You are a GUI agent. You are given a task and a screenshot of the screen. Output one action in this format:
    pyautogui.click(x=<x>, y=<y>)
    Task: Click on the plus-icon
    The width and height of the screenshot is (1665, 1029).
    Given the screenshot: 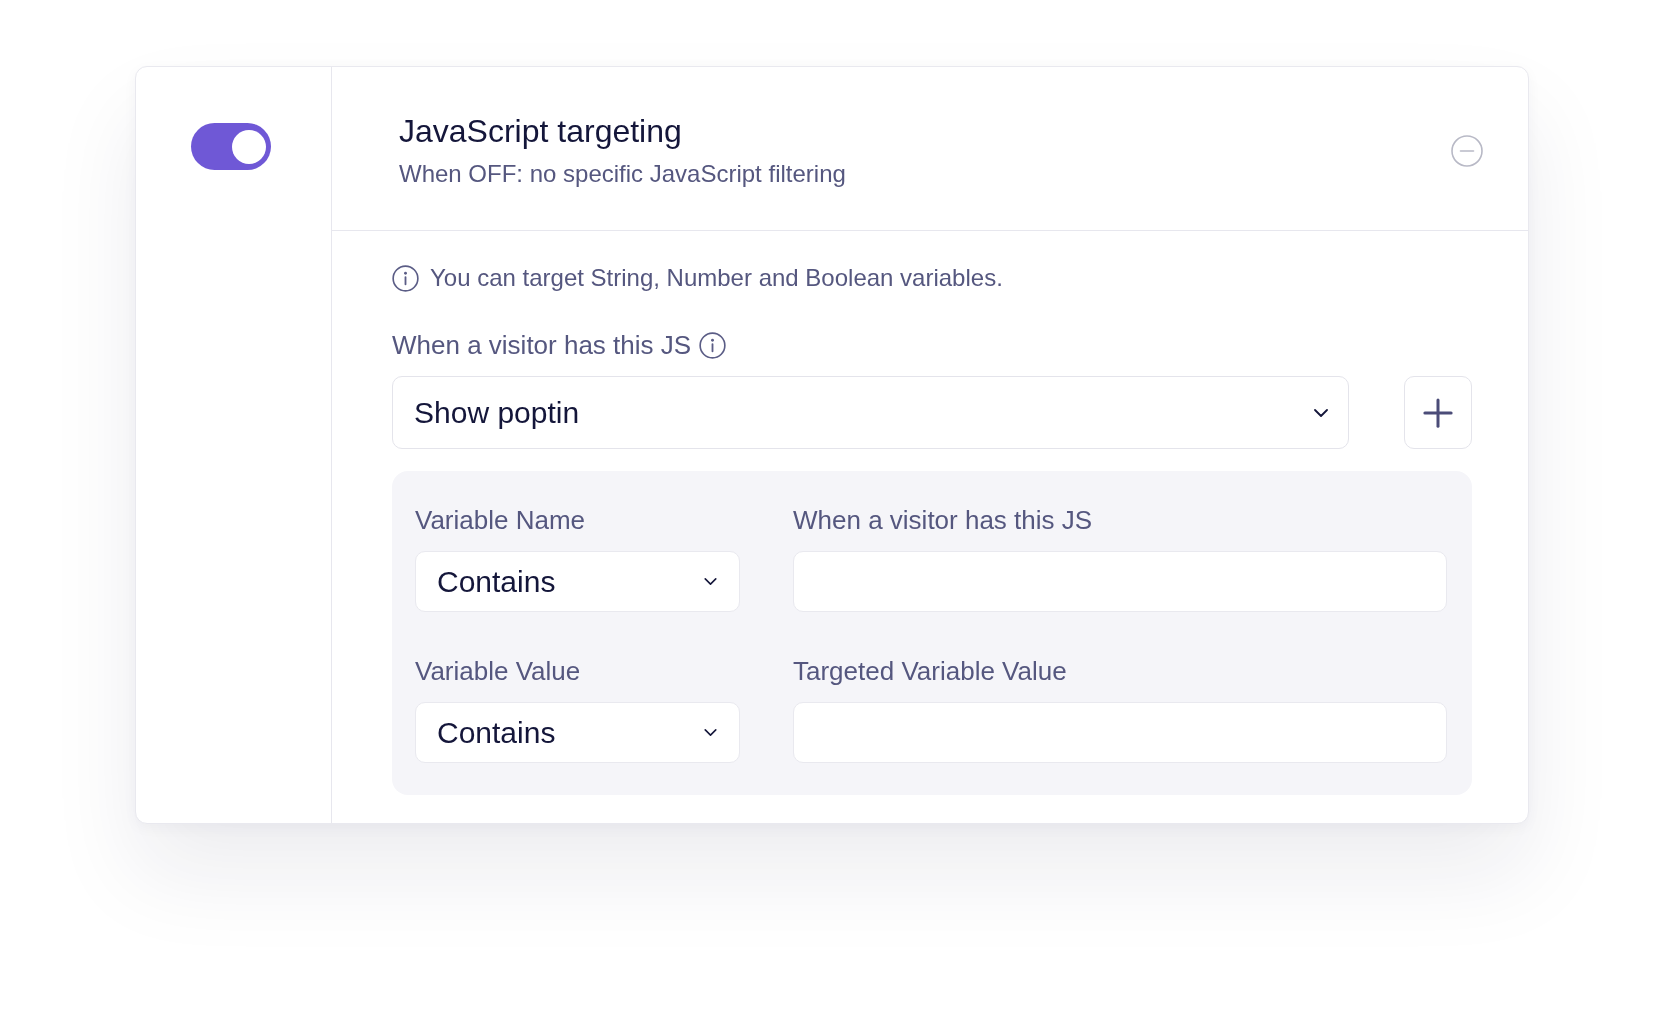 What is the action you would take?
    pyautogui.click(x=1438, y=412)
    